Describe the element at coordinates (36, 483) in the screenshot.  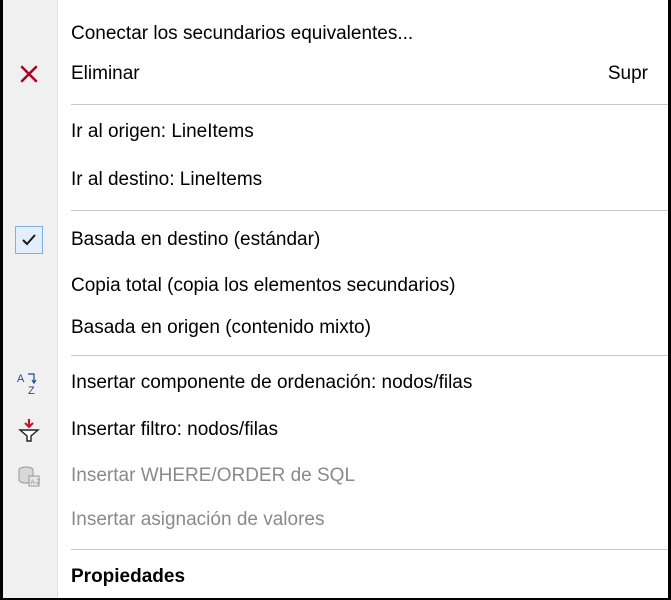
I see `svg-text: A-Z` at that location.